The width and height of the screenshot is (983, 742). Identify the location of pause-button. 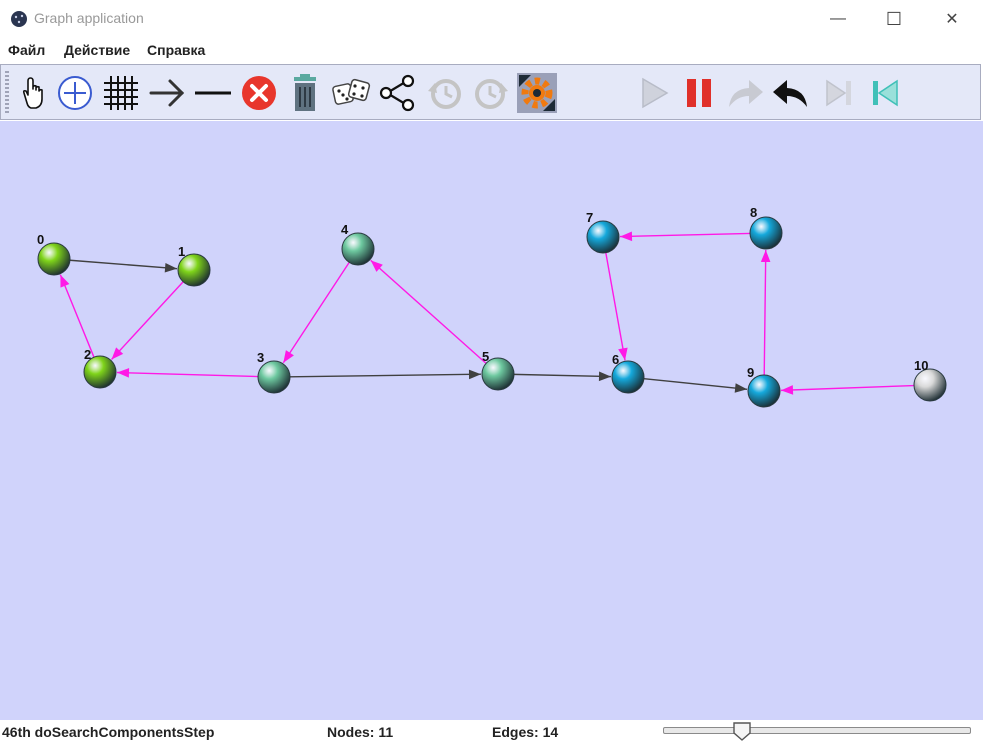
(699, 93).